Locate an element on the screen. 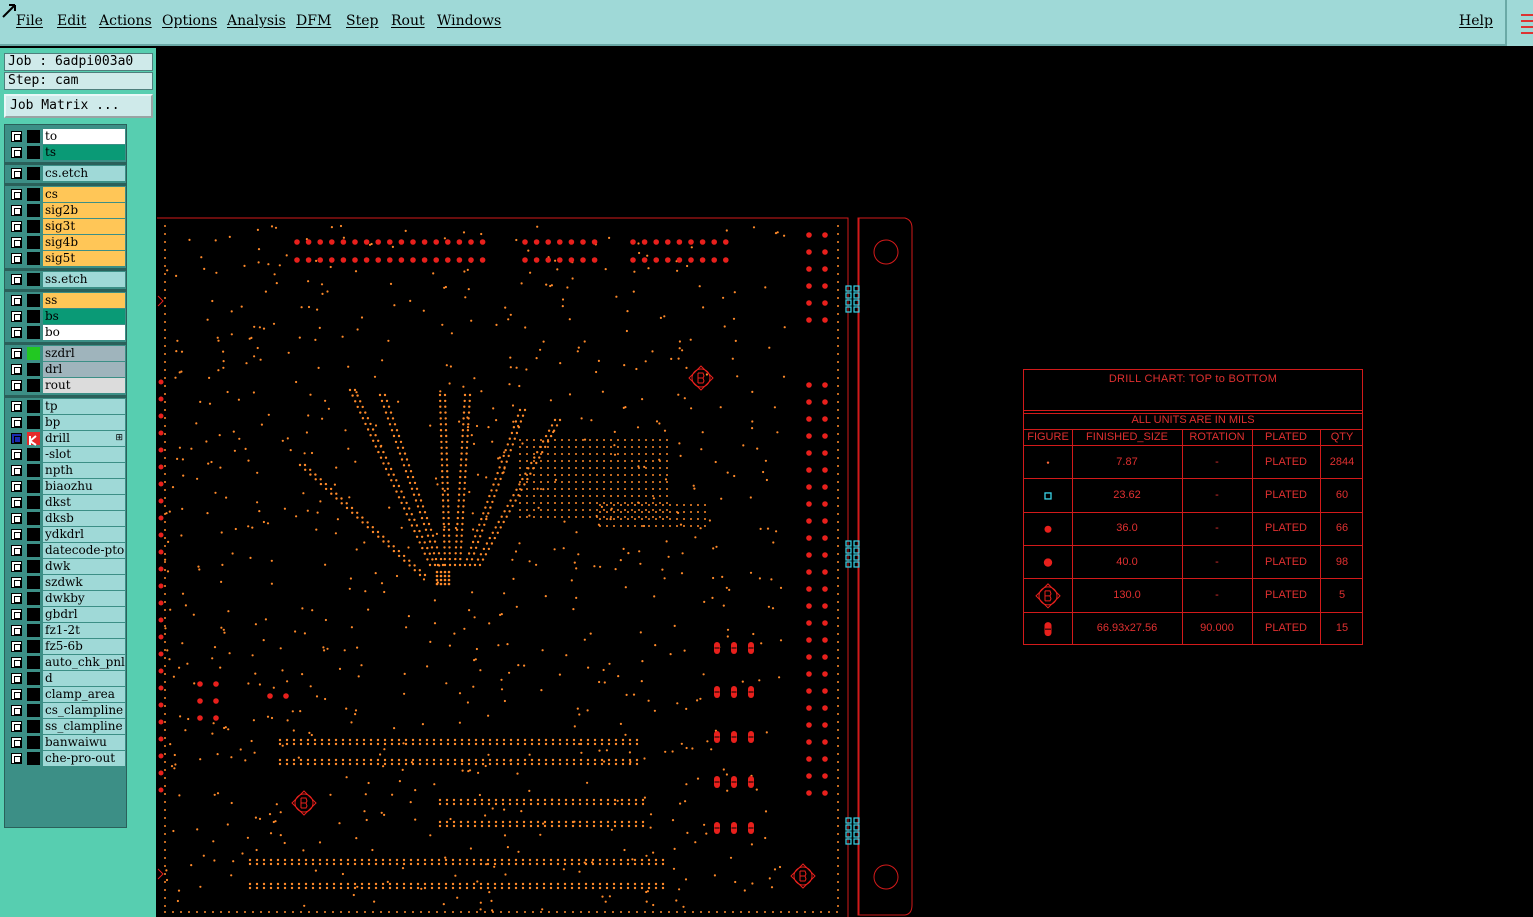 The image size is (1533, 917). layer-name: szdwk is located at coordinates (84, 582).